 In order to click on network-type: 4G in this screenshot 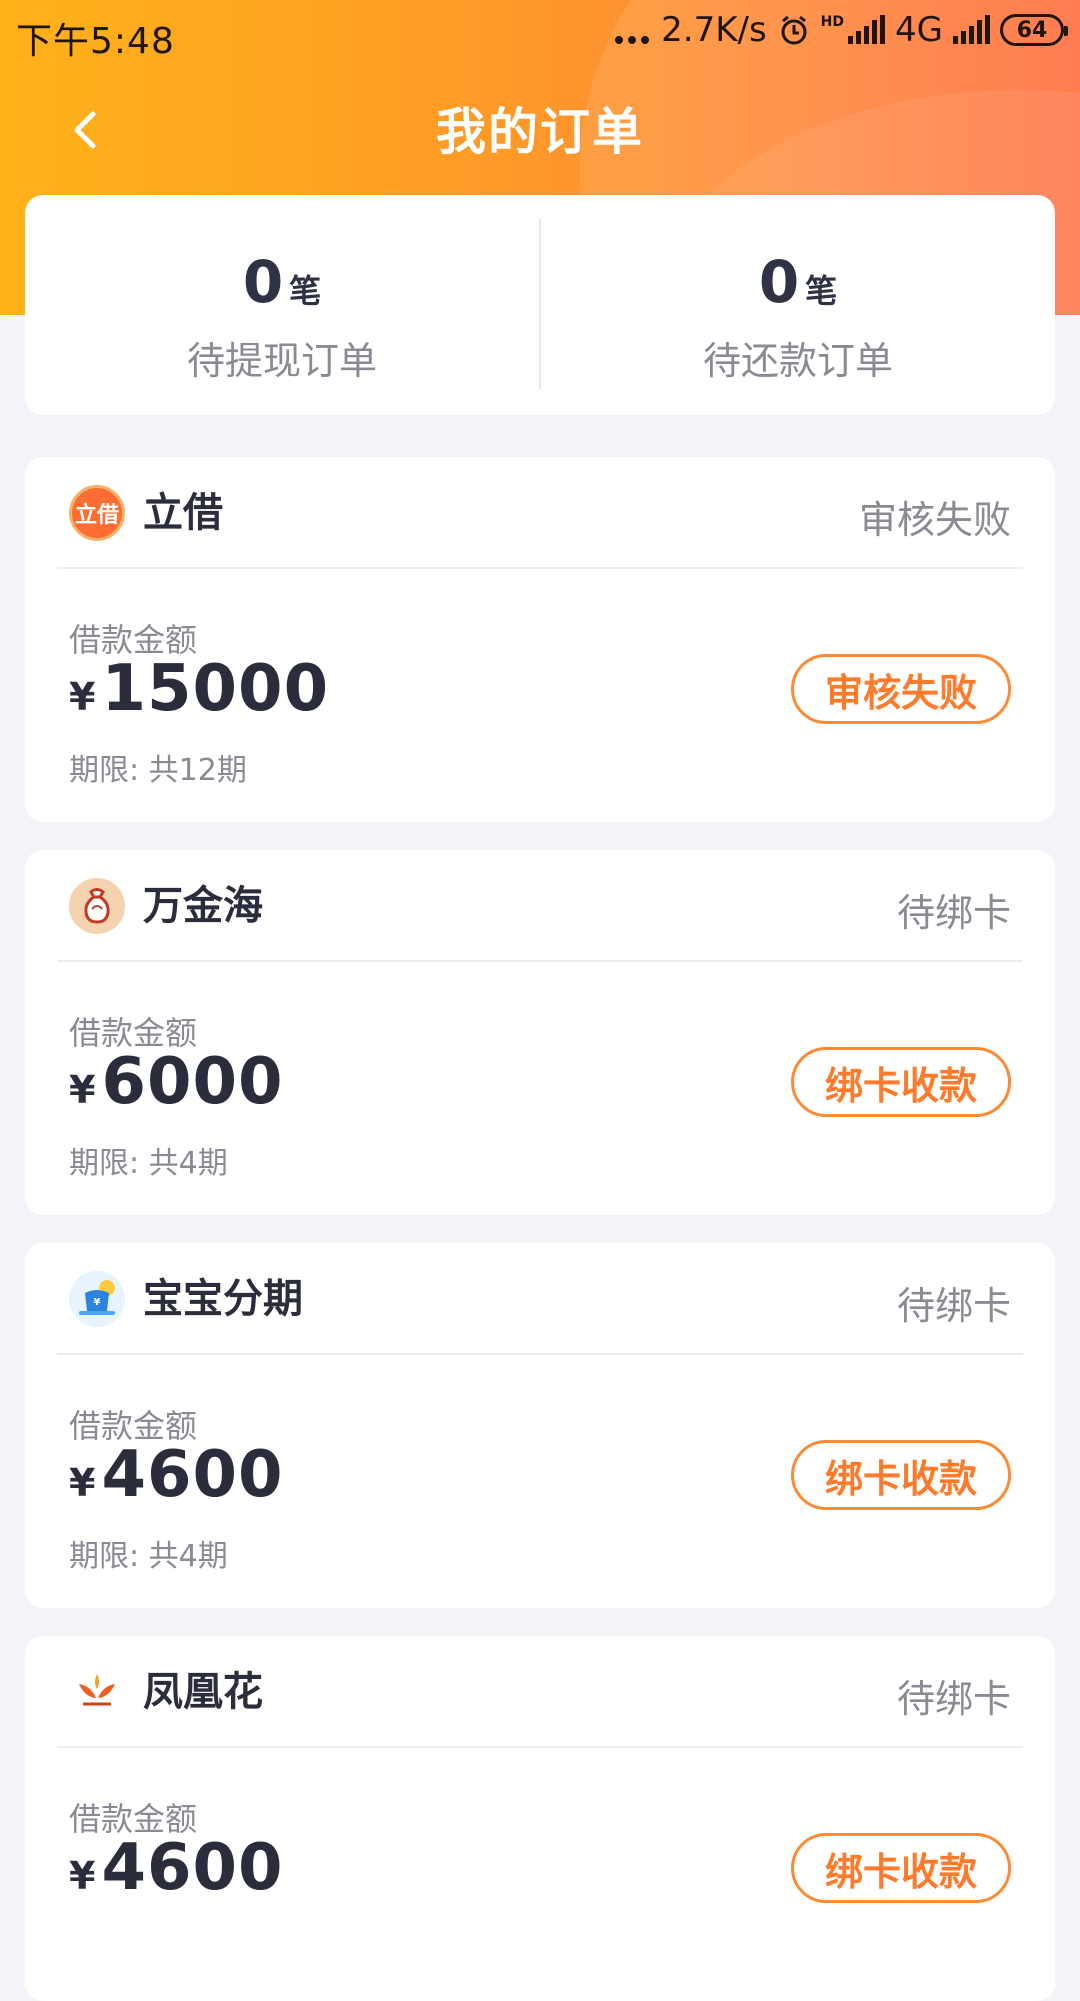, I will do `click(919, 30)`.